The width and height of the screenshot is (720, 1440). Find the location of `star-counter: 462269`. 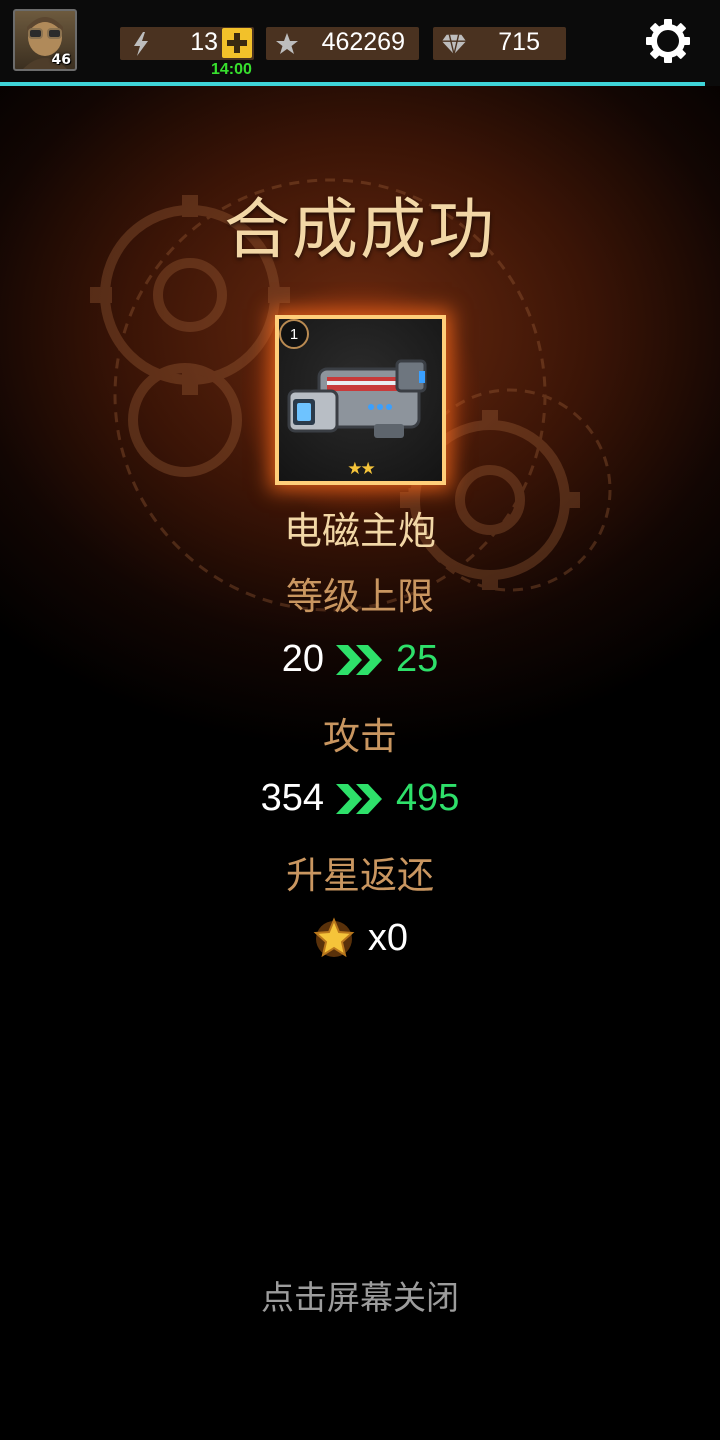

star-counter: 462269 is located at coordinates (342, 43).